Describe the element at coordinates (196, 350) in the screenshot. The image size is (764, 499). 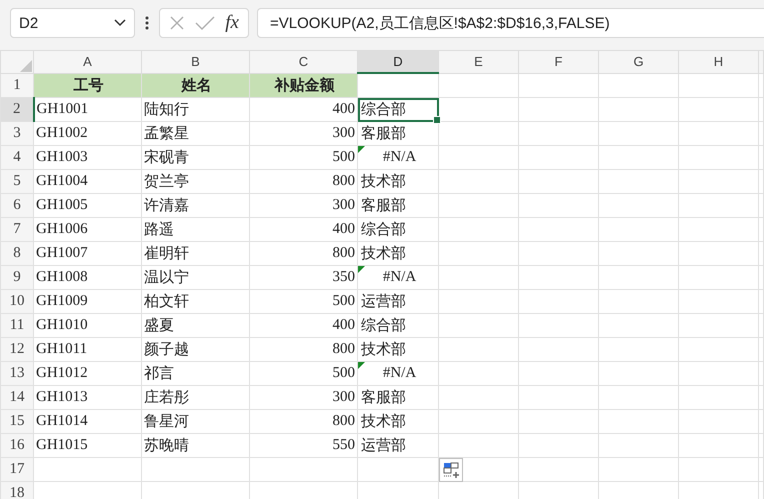
I see `table-cell: 颜子越` at that location.